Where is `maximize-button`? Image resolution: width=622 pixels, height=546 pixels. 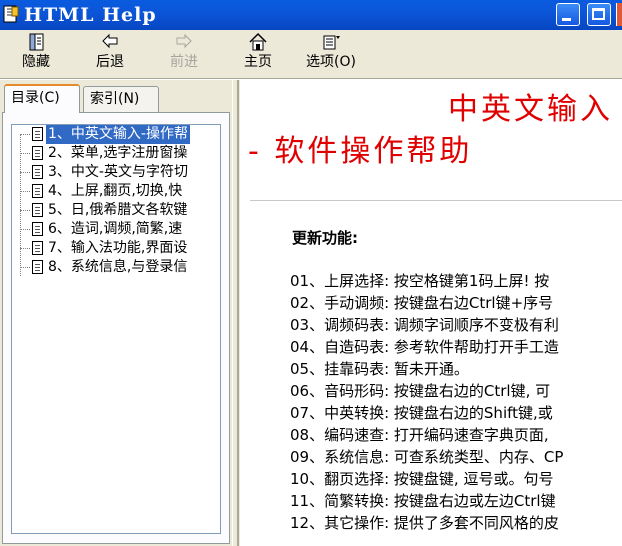
maximize-button is located at coordinates (599, 14).